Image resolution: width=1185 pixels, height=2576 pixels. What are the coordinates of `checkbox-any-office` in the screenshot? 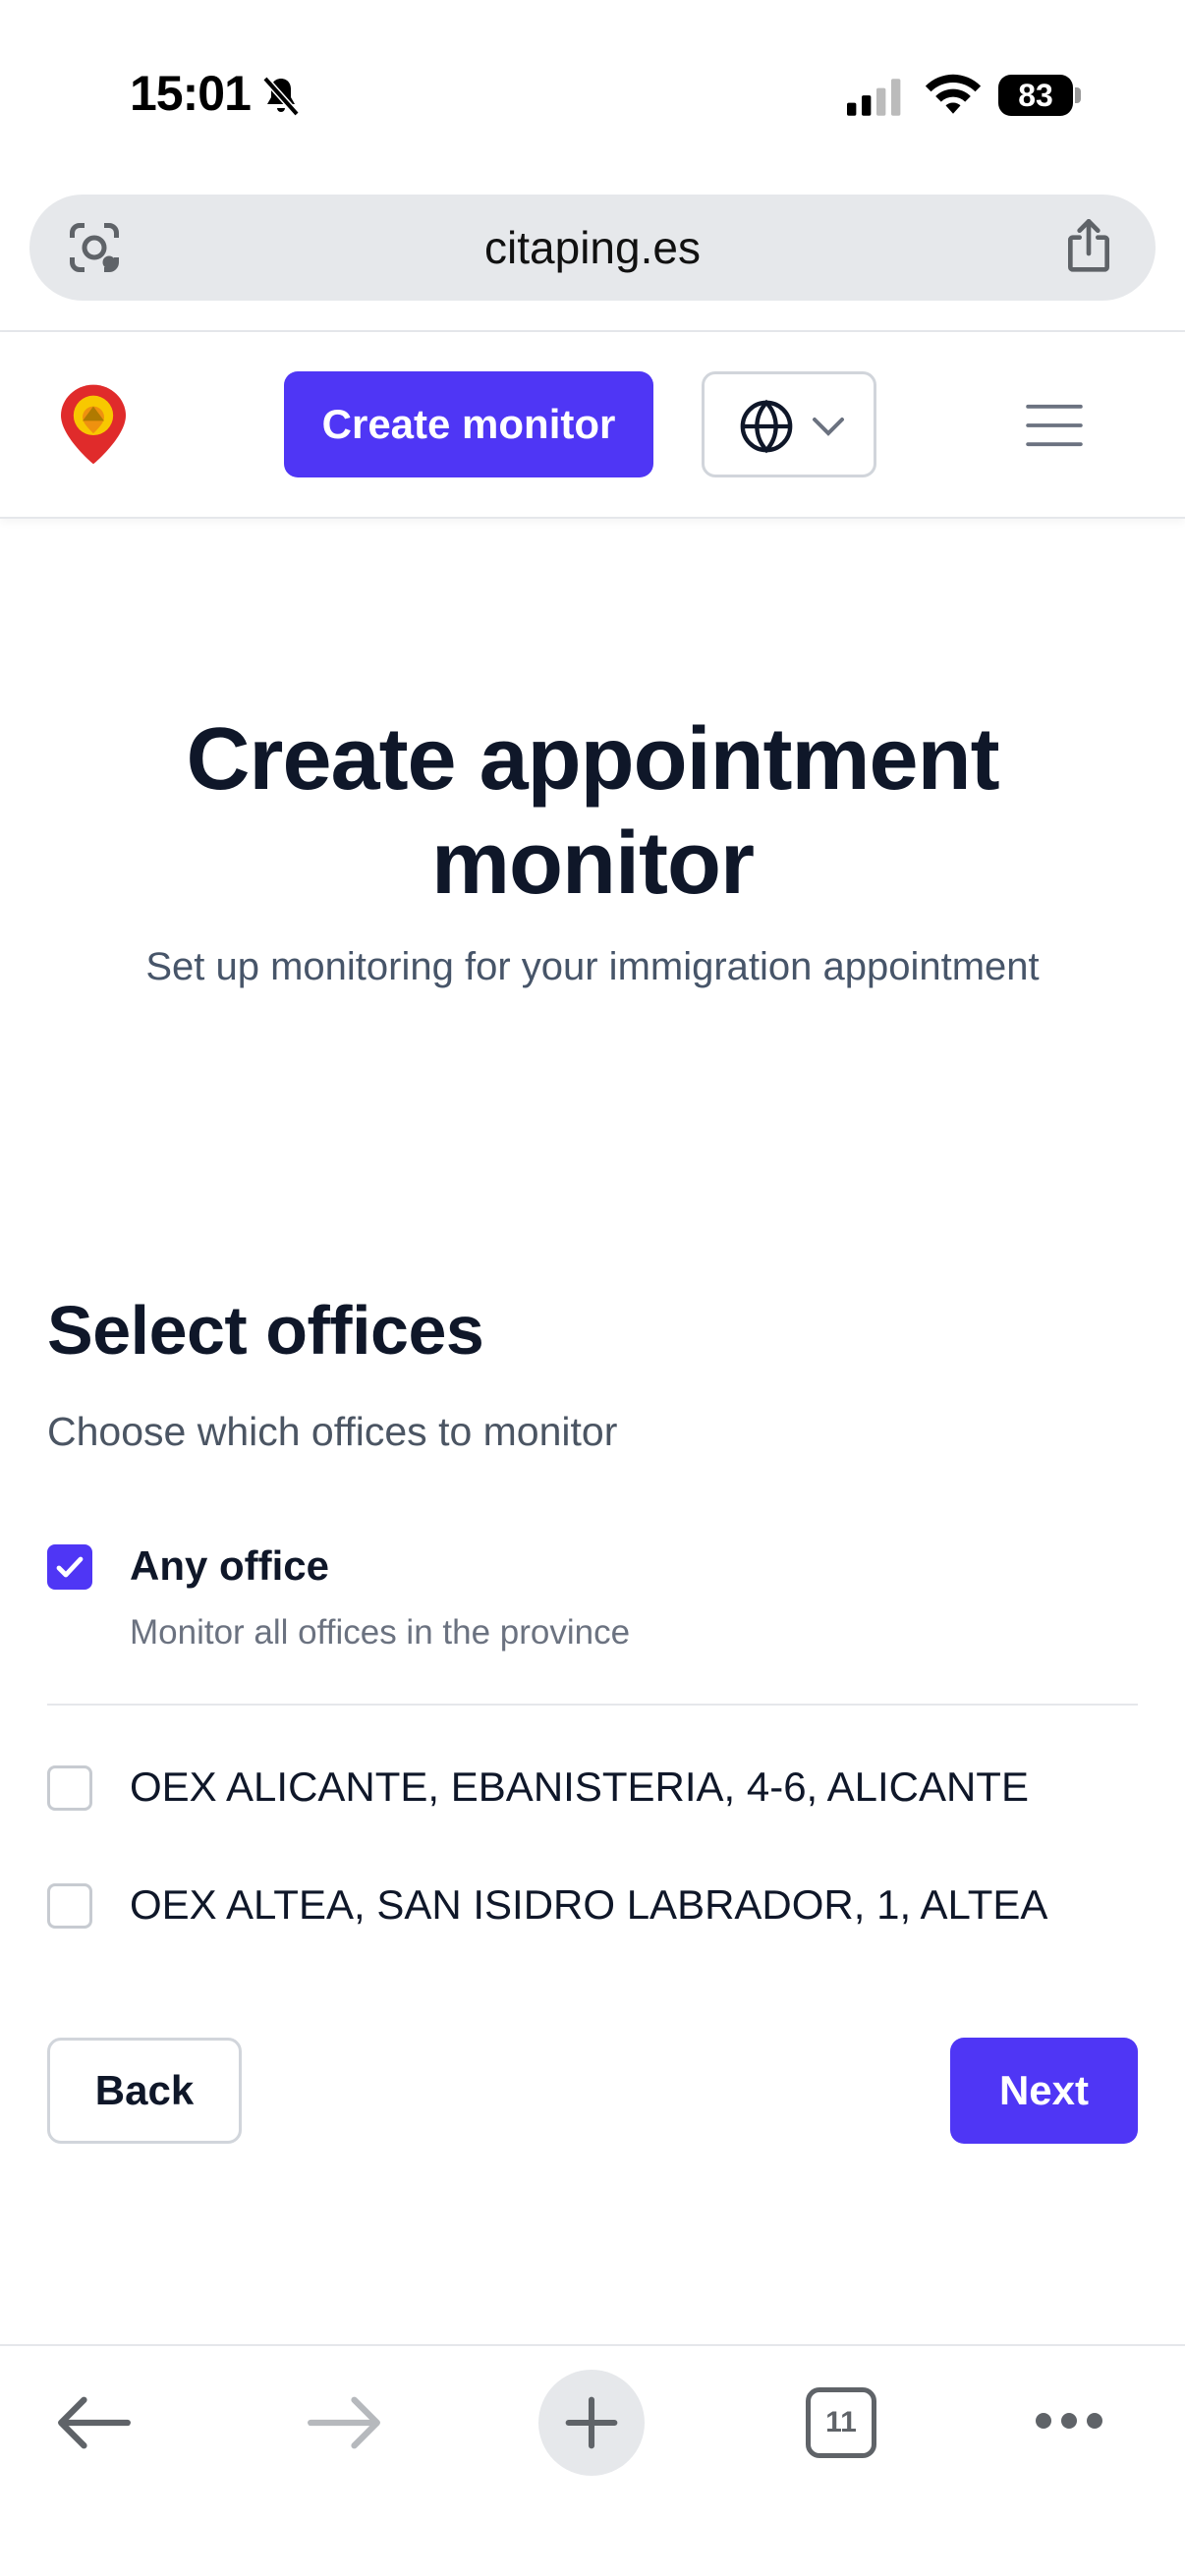 It's located at (69, 1567).